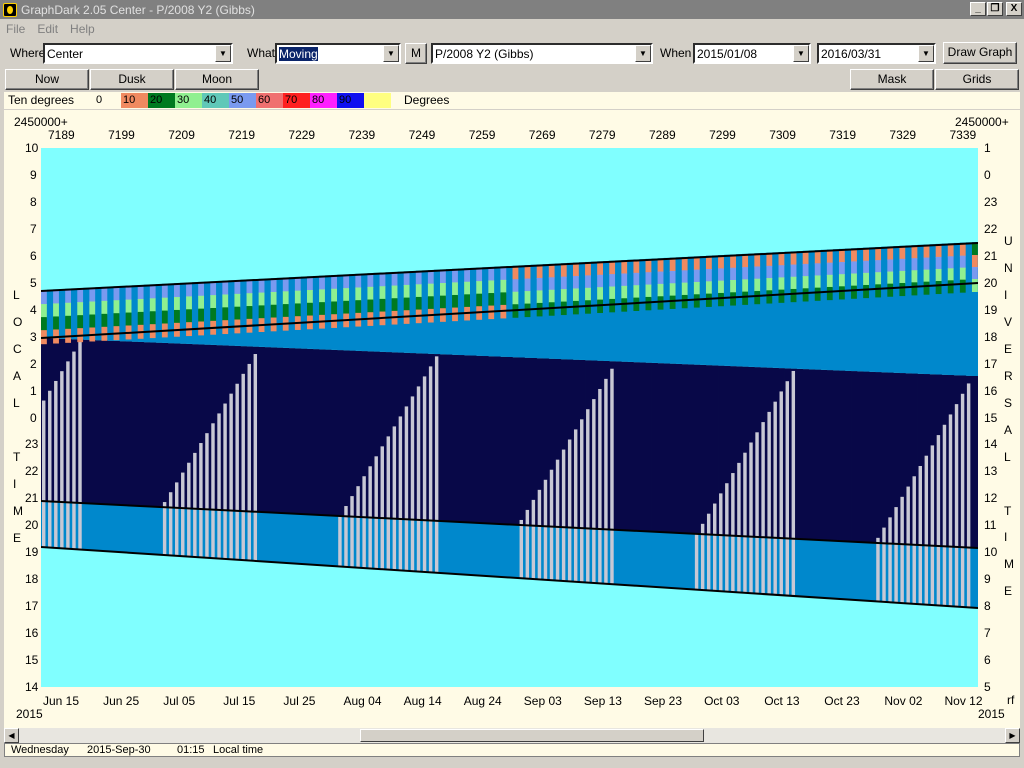  What do you see at coordinates (338, 53) in the screenshot?
I see `what-select: Moving ▼` at bounding box center [338, 53].